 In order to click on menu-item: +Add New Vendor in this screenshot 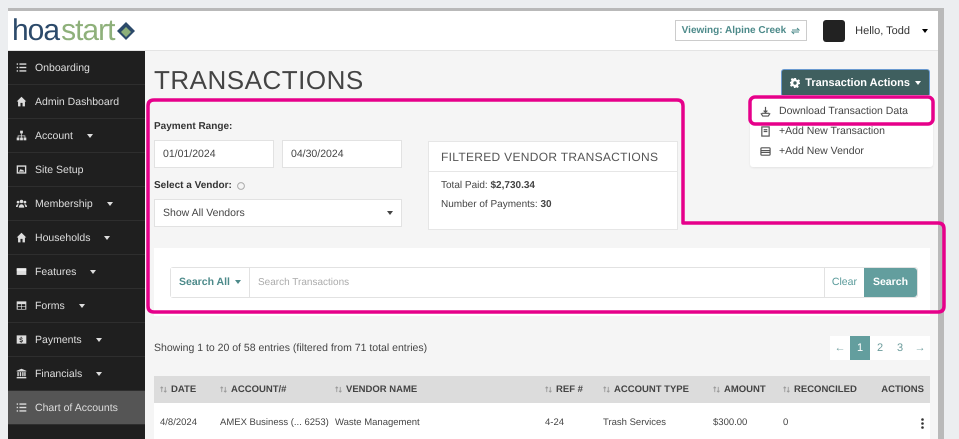, I will do `click(841, 151)`.